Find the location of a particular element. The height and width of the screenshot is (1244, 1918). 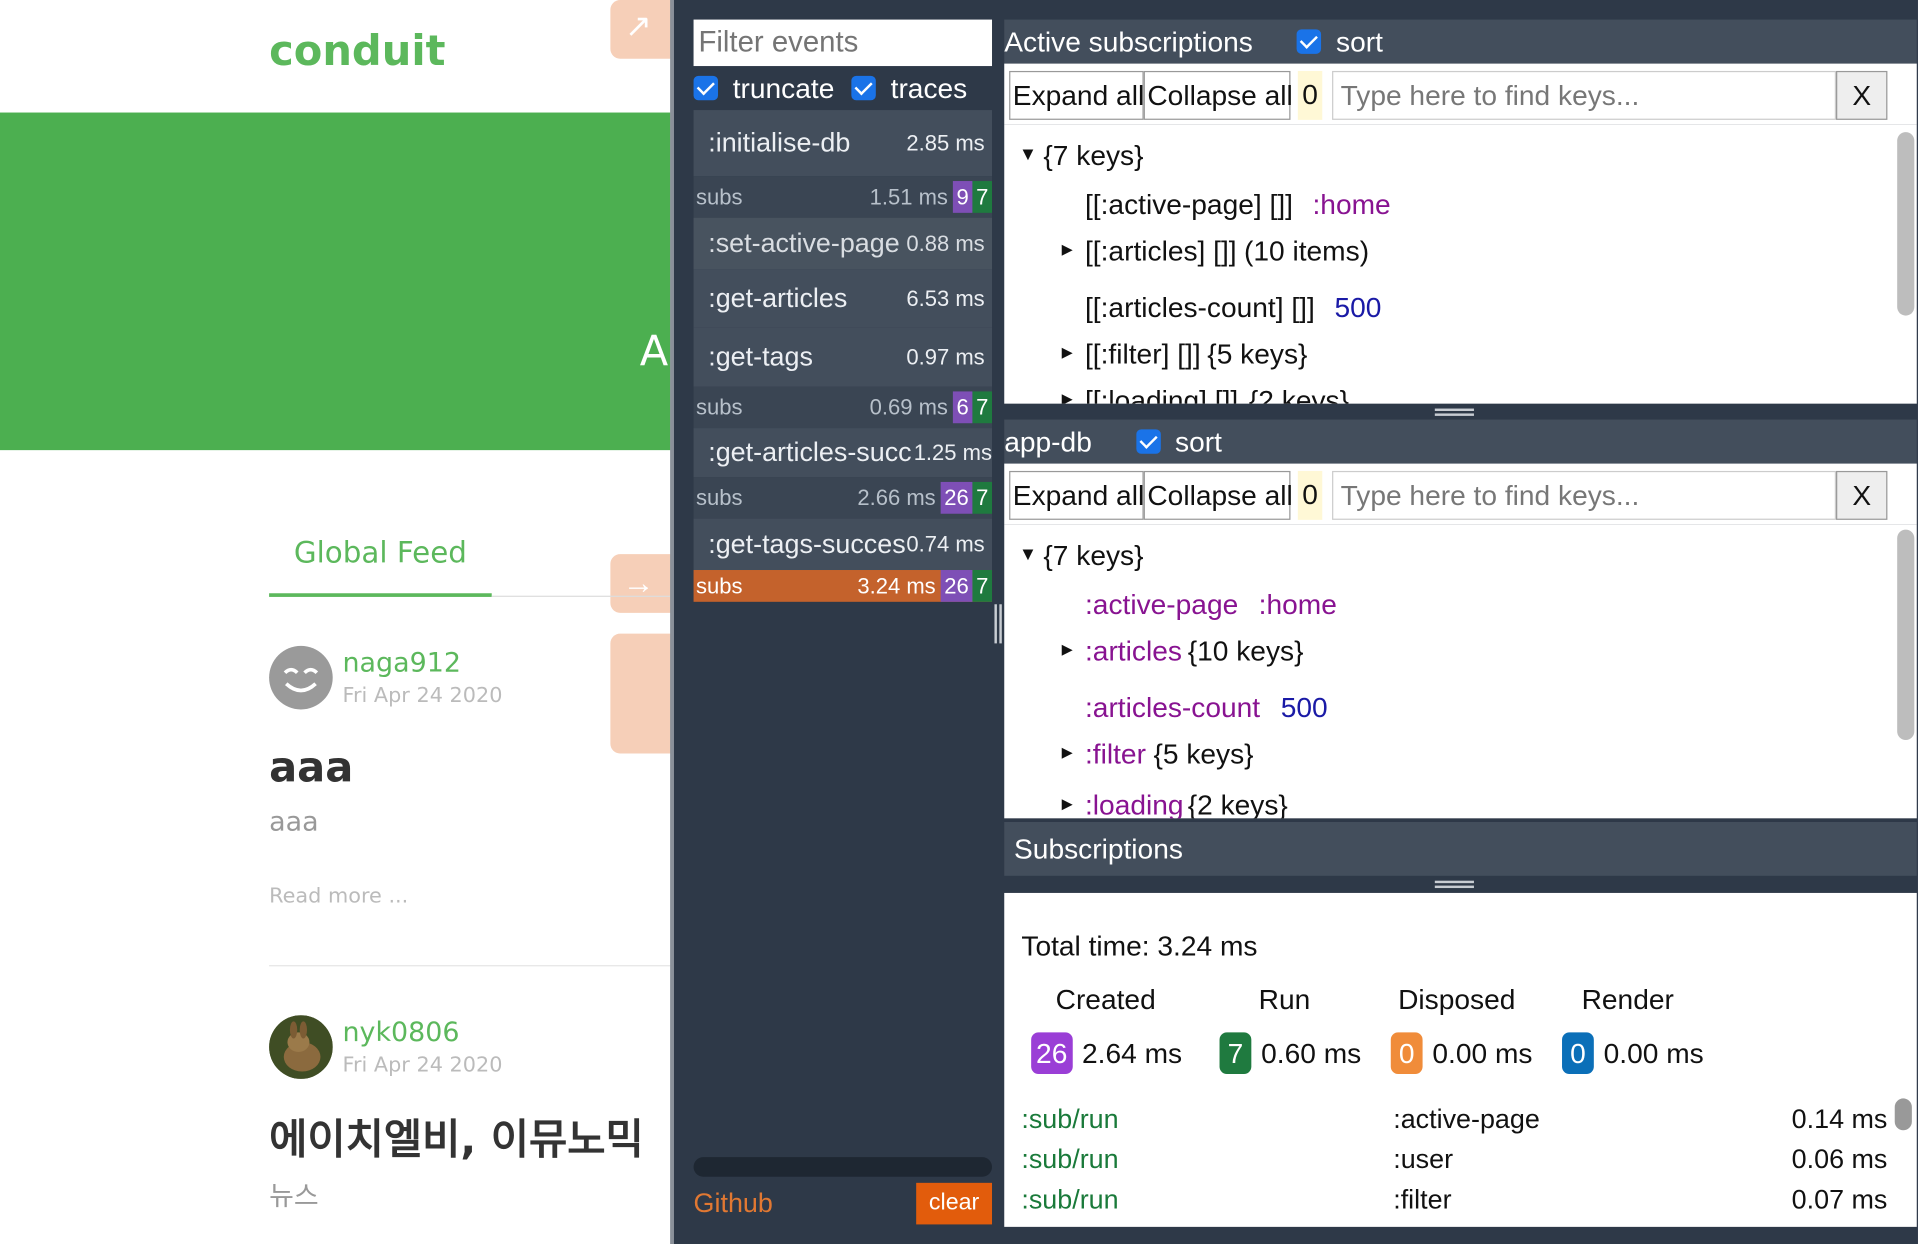

arrow-up-right-icon: ↗ is located at coordinates (638, 26).